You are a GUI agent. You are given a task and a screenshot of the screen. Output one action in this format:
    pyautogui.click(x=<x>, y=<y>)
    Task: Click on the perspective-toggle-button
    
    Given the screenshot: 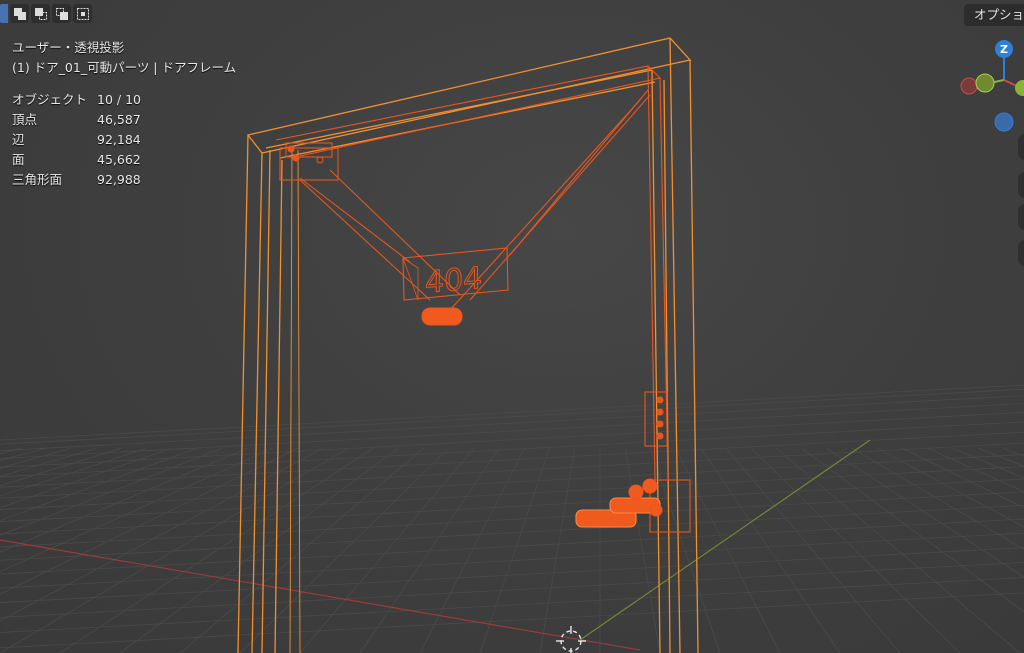 What is the action you would take?
    pyautogui.click(x=1021, y=253)
    